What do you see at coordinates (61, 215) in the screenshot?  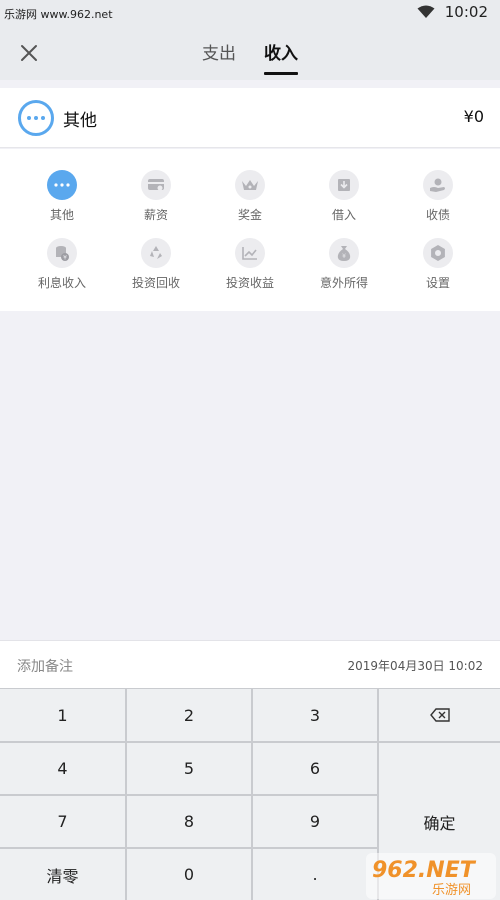 I see `category-label: 其他` at bounding box center [61, 215].